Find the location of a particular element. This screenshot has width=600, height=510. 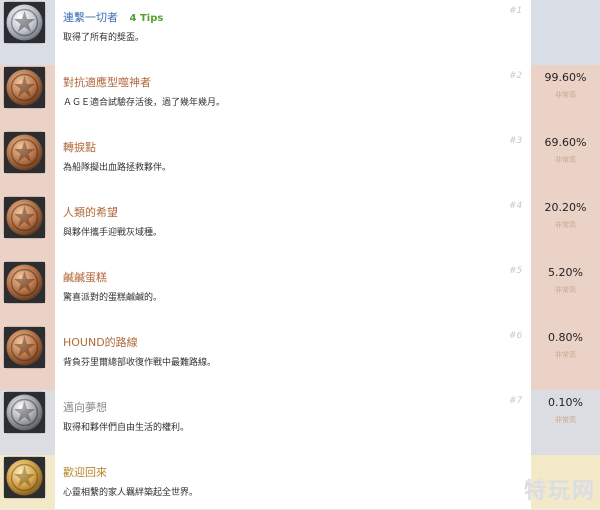

trophy-row: 鹹鹹蛋糕 驚喜派對的蛋糕鹹鹹的。 #5 5.20% 非常高 is located at coordinates (300, 293).